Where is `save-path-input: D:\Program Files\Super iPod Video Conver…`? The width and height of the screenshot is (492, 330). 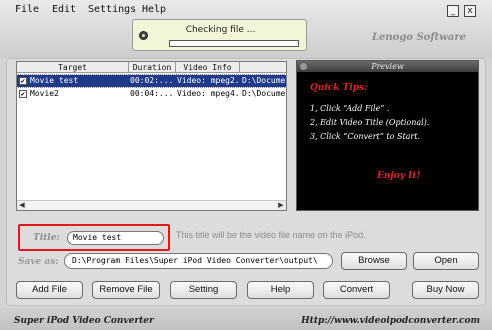
save-path-input: D:\Program Files\Super iPod Video Conver… is located at coordinates (198, 261).